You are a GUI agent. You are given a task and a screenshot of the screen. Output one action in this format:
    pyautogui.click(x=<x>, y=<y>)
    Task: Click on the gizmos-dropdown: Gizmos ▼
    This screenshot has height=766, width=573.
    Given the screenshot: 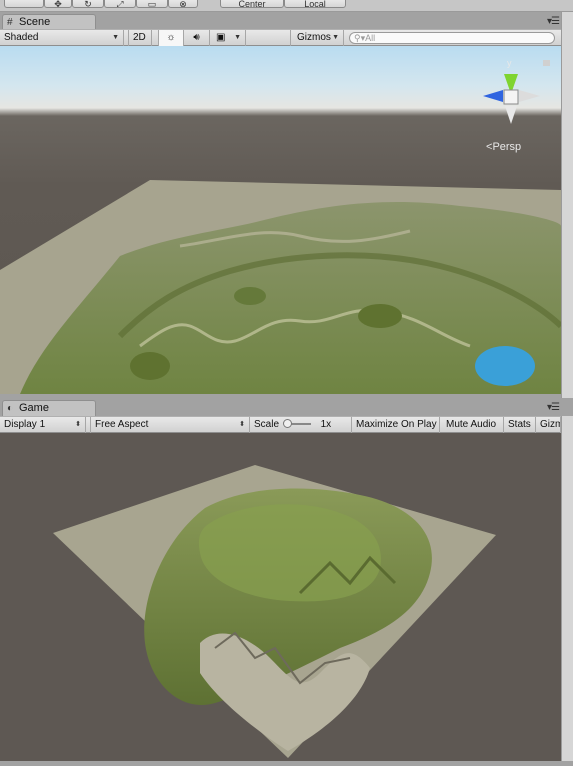 What is the action you would take?
    pyautogui.click(x=317, y=38)
    